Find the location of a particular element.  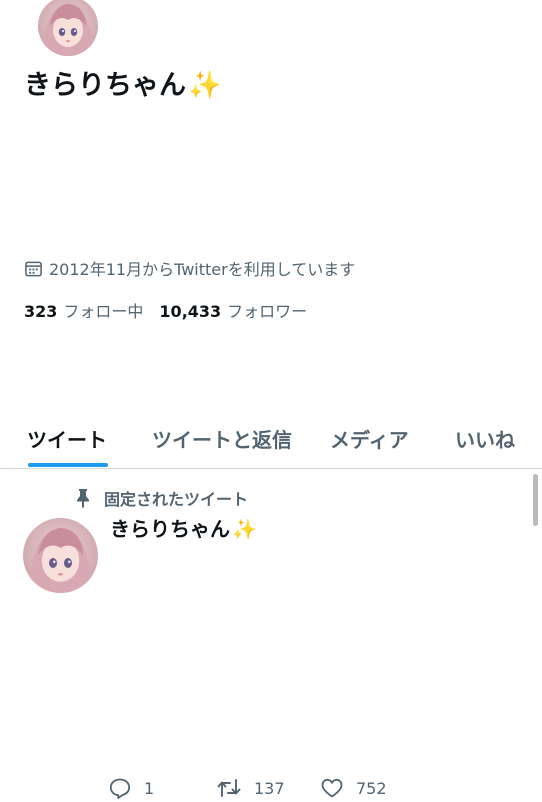

tab-tweets: ツイート is located at coordinates (67, 438).